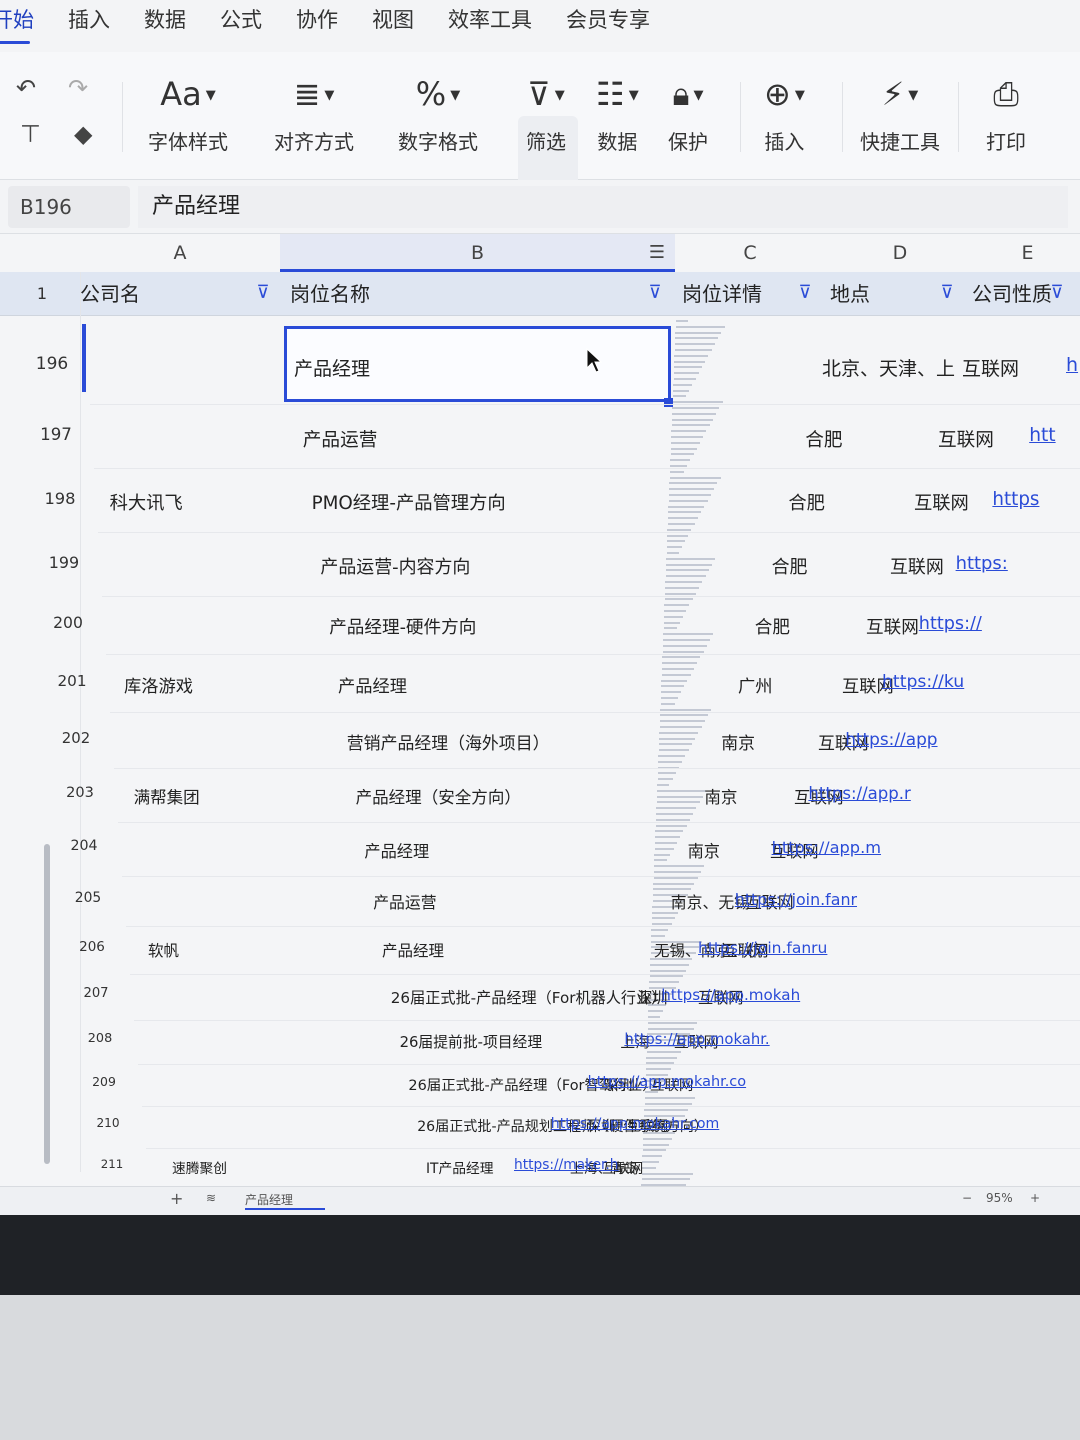  I want to click on row-number: 200, so click(68, 623).